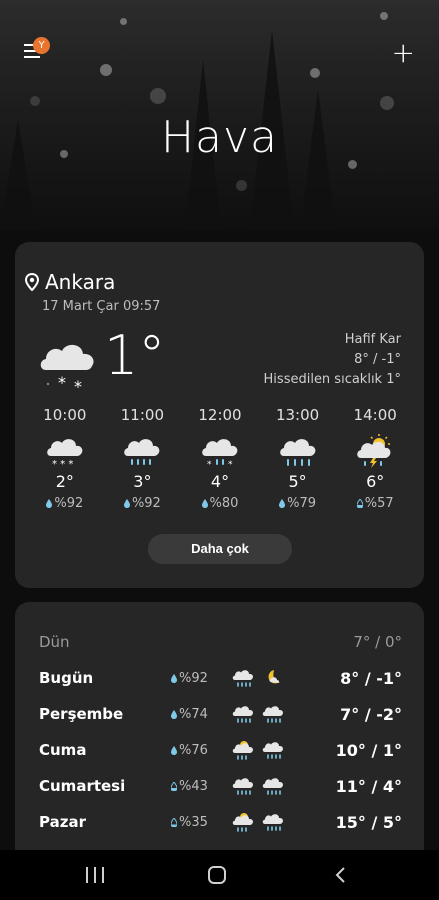 This screenshot has width=439, height=900. Describe the element at coordinates (224, 503) in the screenshot. I see `humidity-value: %80` at that location.